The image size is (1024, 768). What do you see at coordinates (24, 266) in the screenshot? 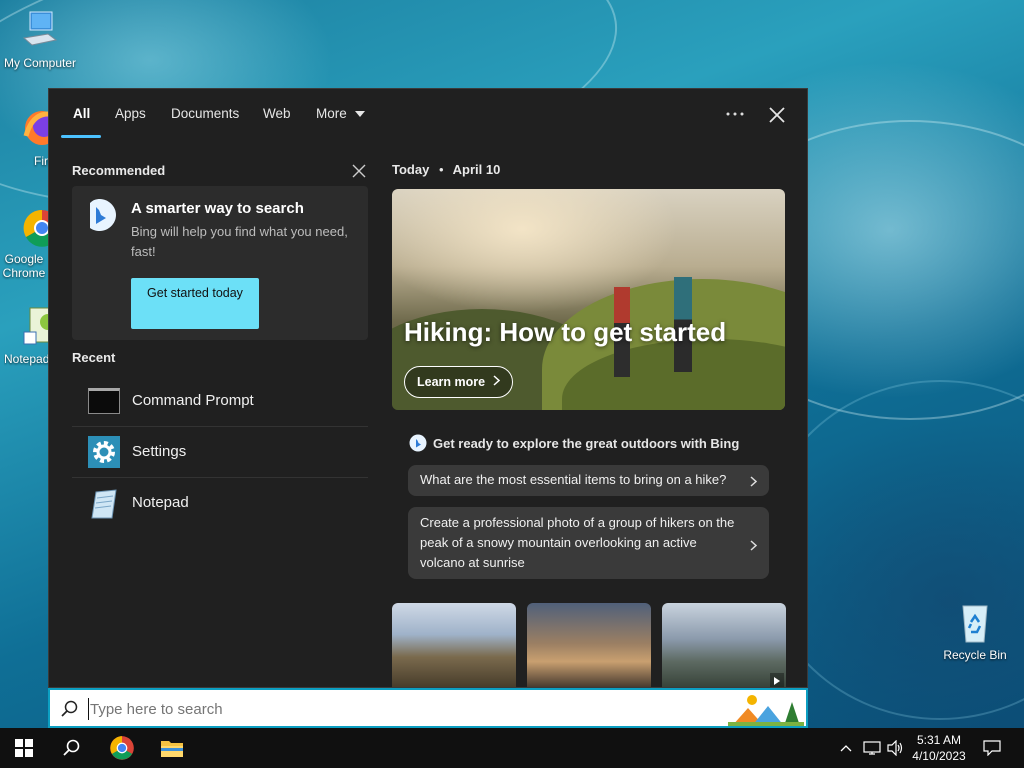
I see `desktop-icon-label: Google Chrome` at bounding box center [24, 266].